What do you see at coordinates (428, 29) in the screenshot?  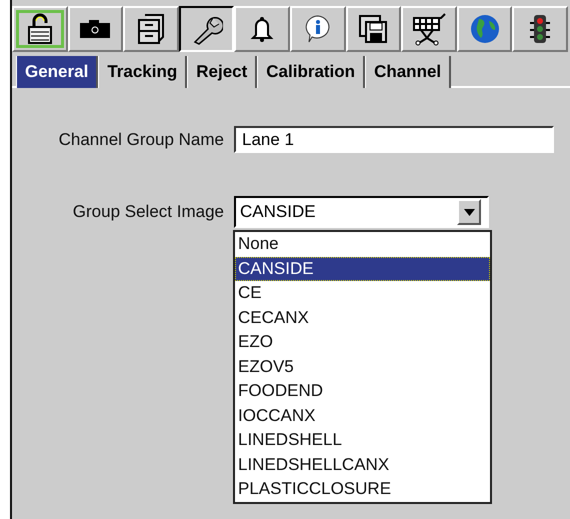 I see `cart-icon` at bounding box center [428, 29].